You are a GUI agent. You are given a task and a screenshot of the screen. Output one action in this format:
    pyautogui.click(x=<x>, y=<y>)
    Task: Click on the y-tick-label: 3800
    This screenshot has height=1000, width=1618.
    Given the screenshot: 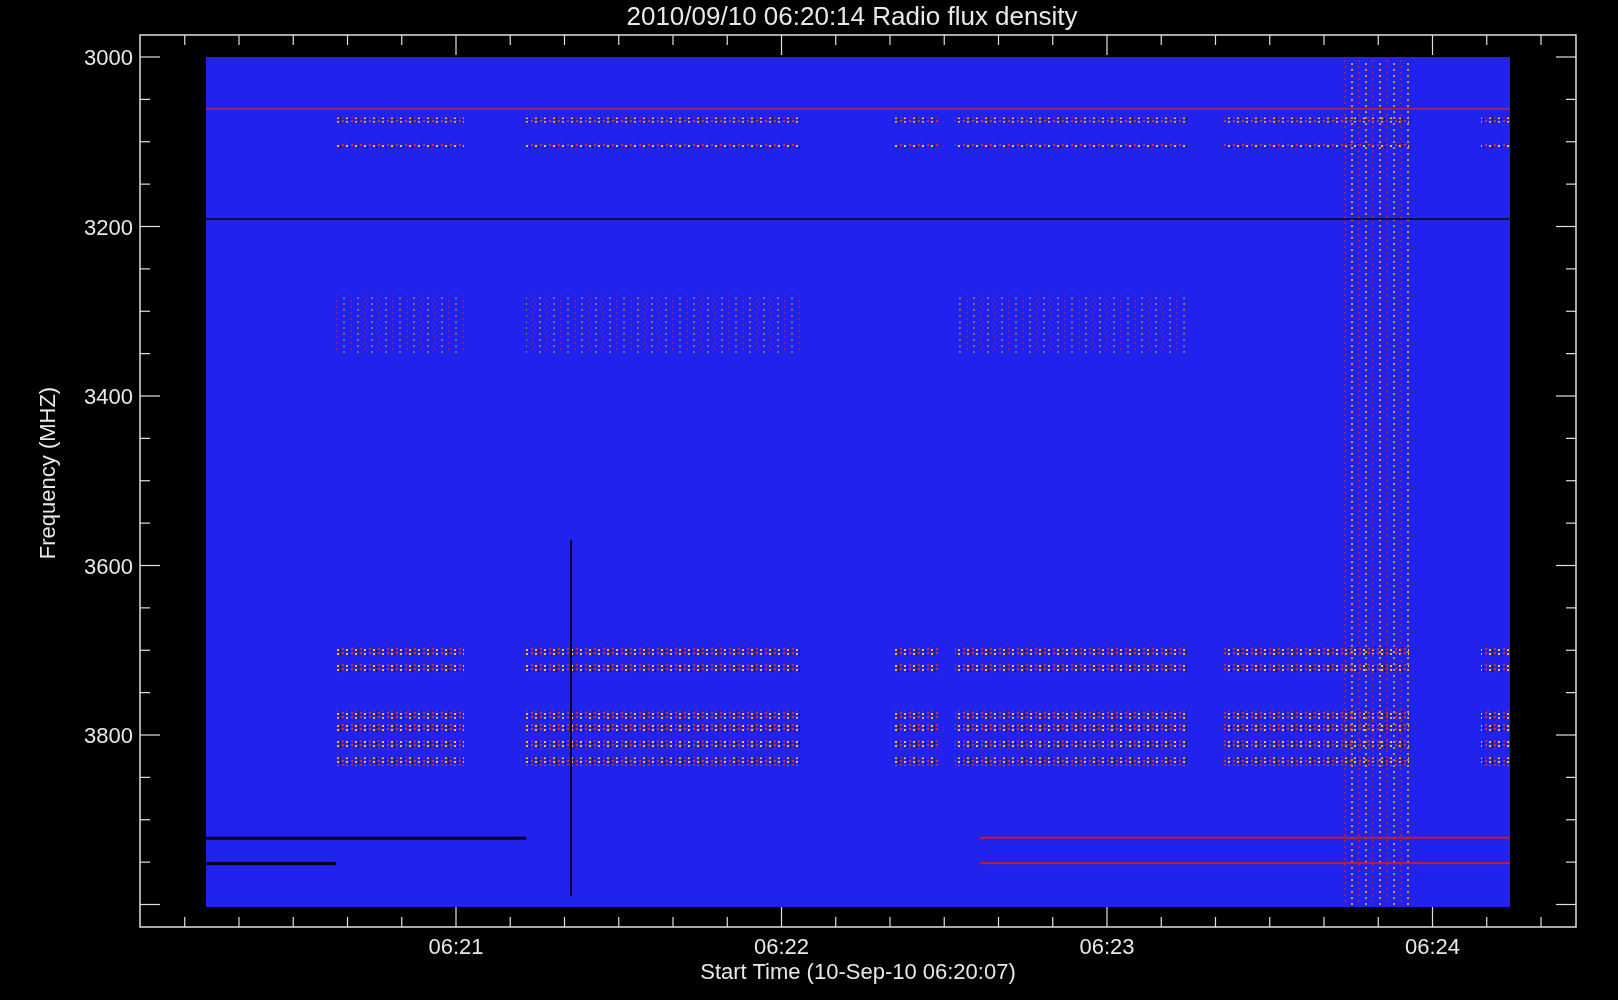 What is the action you would take?
    pyautogui.click(x=108, y=735)
    